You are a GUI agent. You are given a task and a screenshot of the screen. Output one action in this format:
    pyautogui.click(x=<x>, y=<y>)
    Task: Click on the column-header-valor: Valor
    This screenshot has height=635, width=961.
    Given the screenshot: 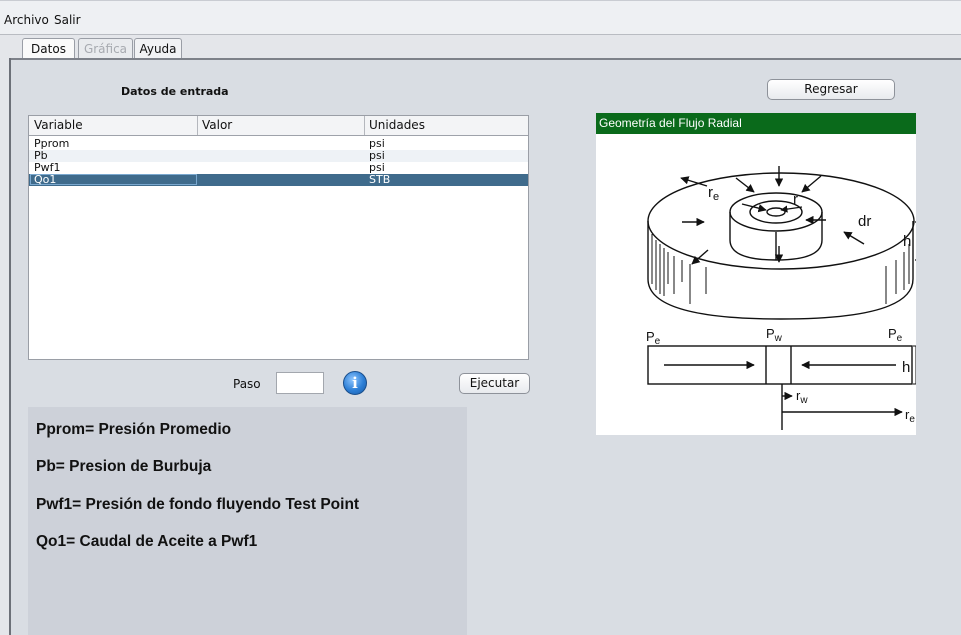 What is the action you would take?
    pyautogui.click(x=217, y=125)
    